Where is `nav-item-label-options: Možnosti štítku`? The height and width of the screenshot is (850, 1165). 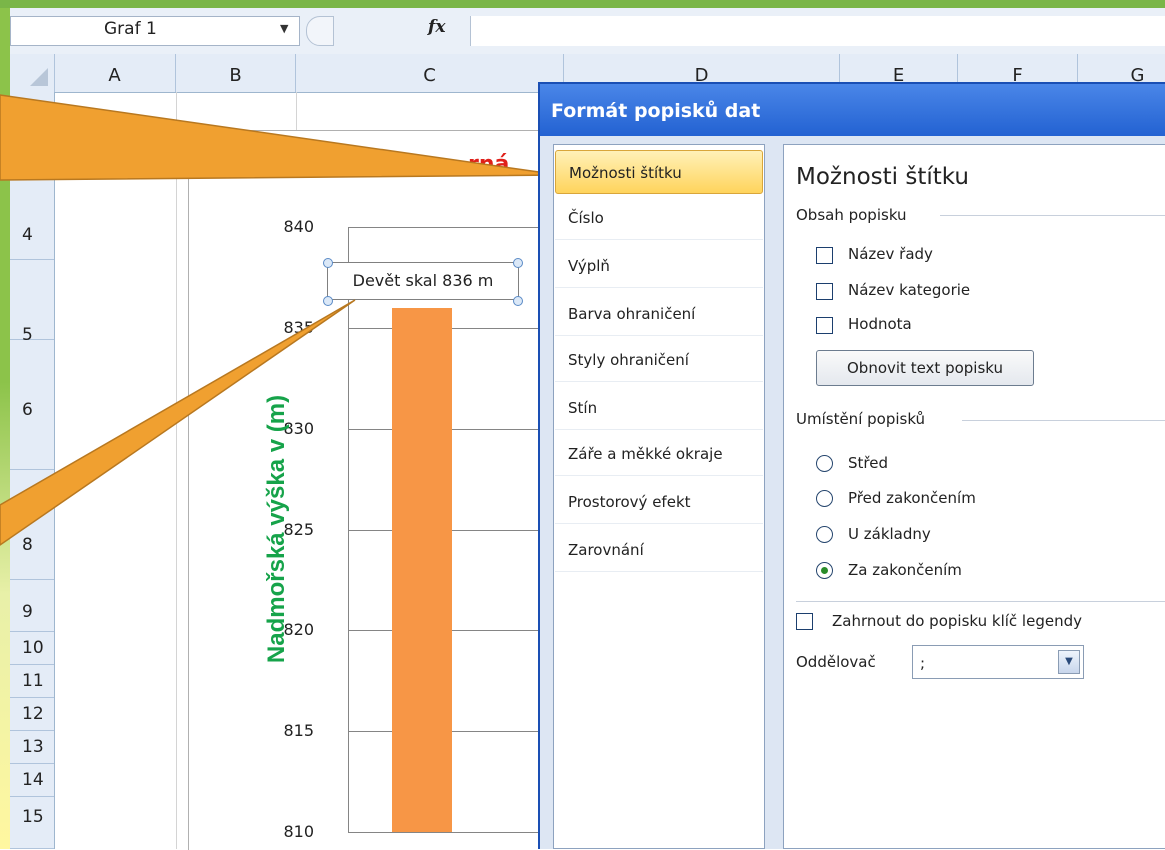
nav-item-label-options: Možnosti štítku is located at coordinates (659, 172).